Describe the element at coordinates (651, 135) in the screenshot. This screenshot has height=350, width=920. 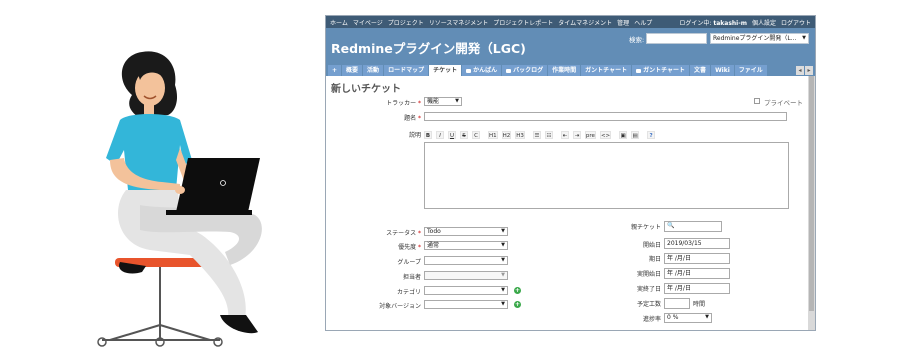
I see `help-icon: ?` at that location.